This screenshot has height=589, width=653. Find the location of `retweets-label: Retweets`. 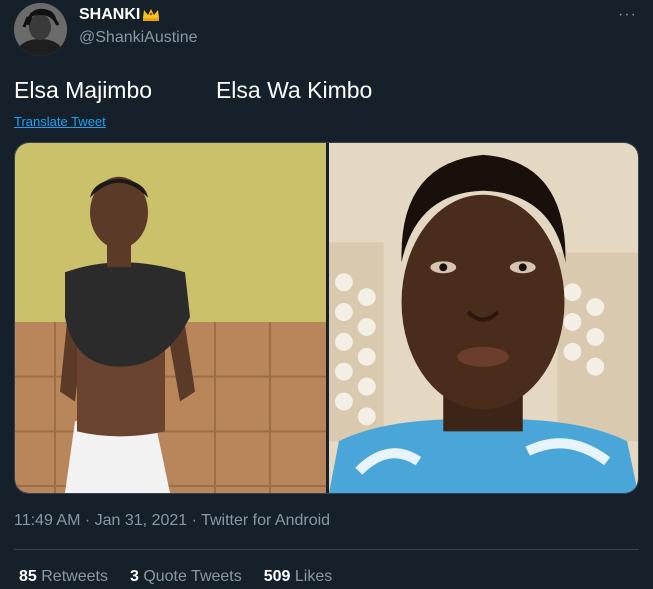

retweets-label: Retweets is located at coordinates (74, 576).